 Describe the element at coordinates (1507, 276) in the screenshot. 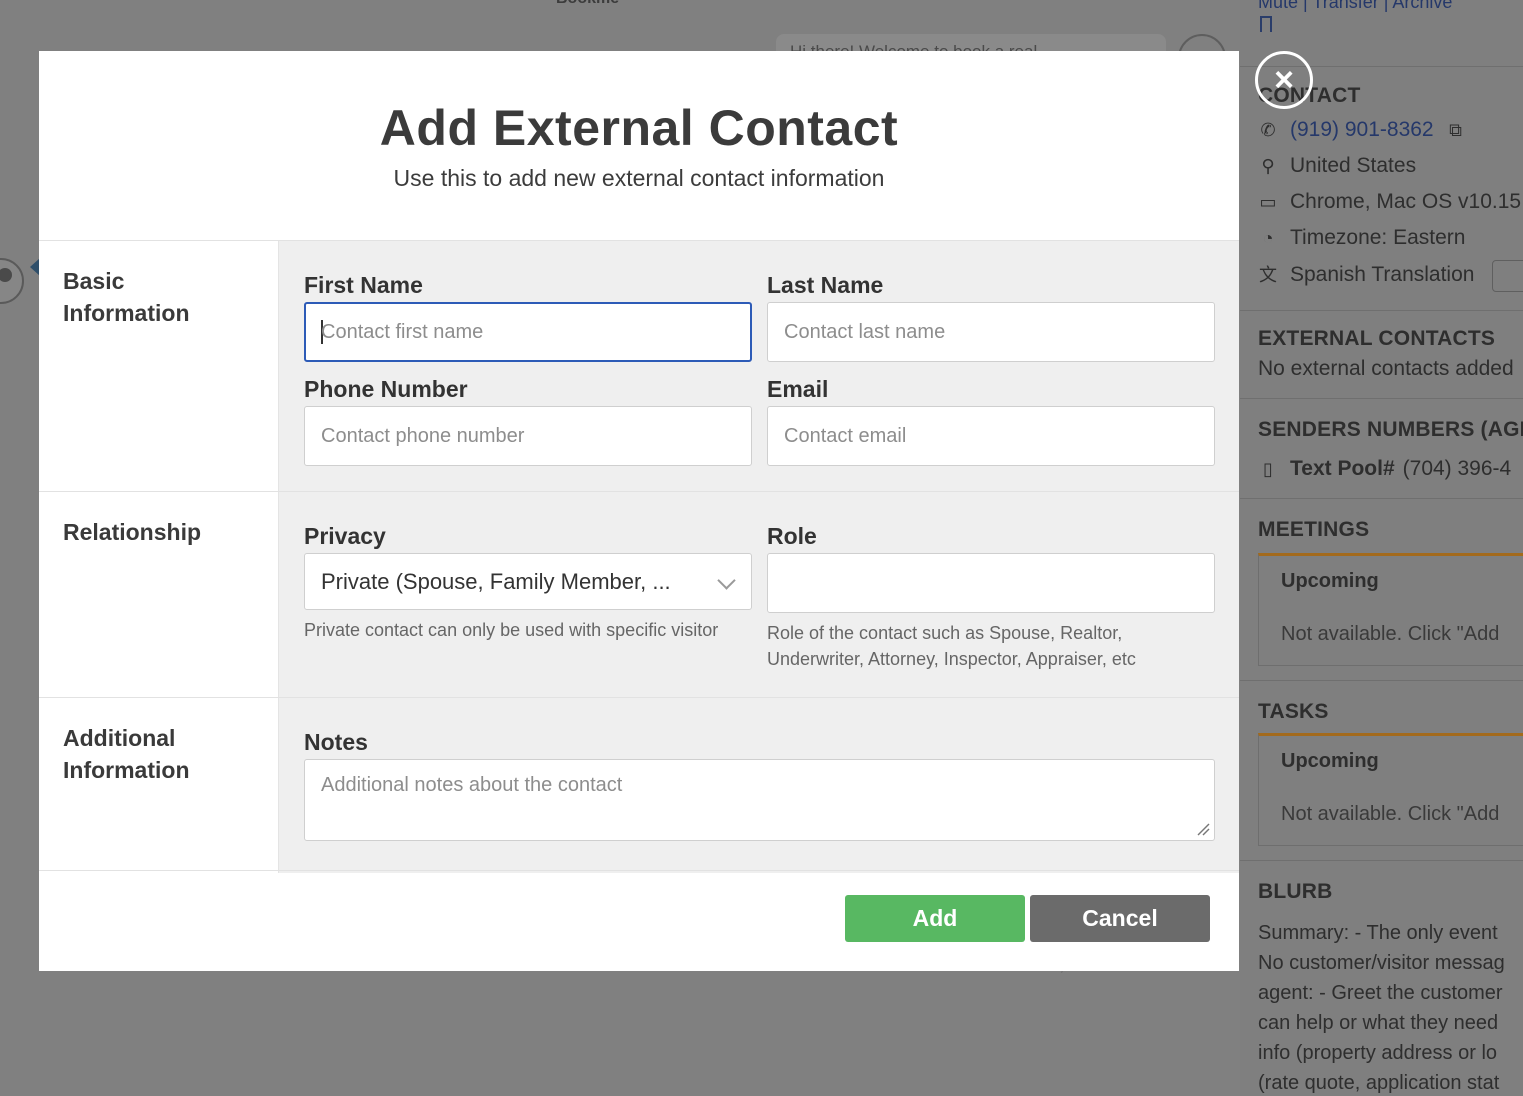

I see `translation-toggle` at that location.